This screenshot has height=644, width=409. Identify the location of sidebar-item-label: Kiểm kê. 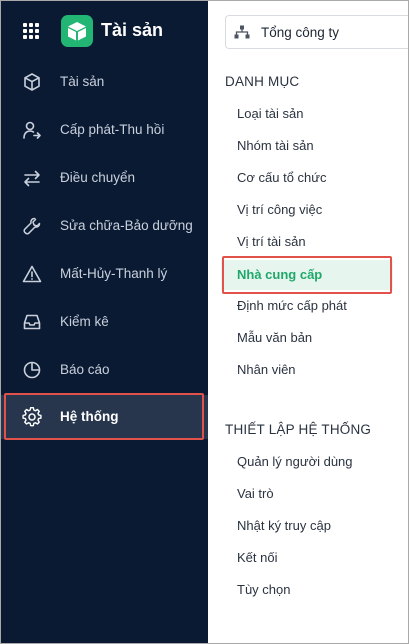
(84, 321).